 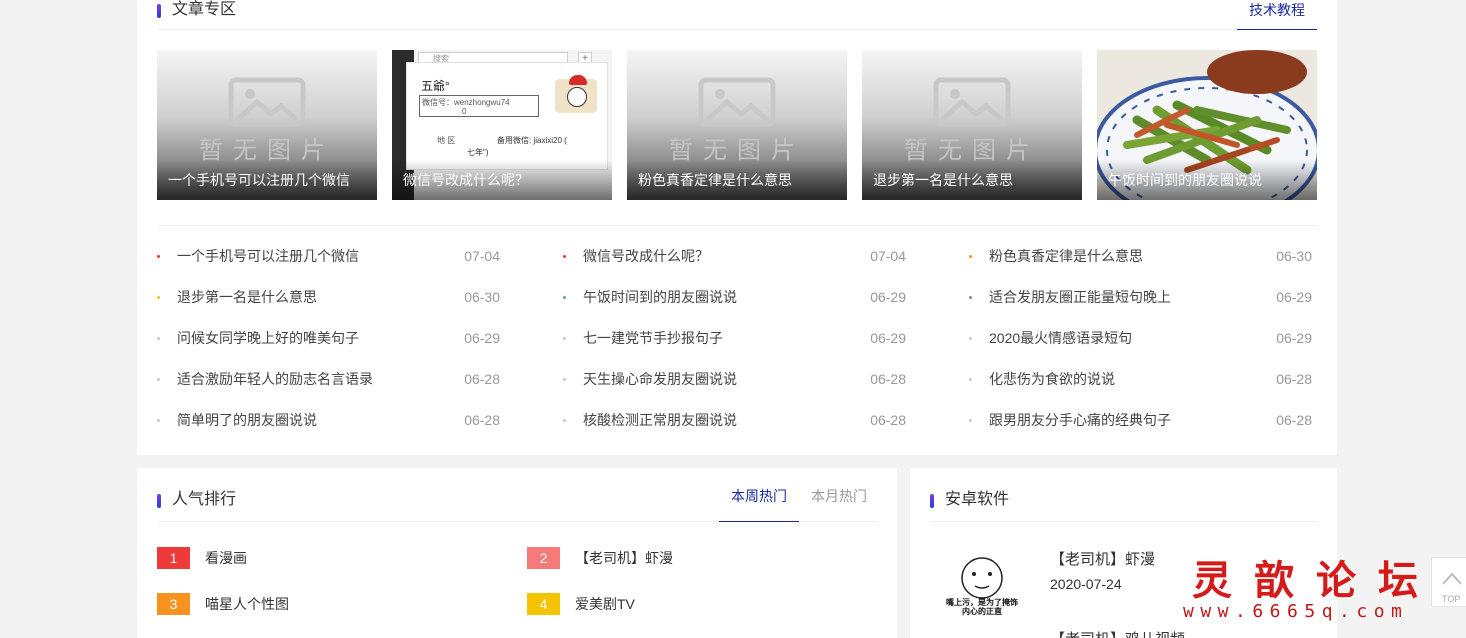 What do you see at coordinates (737, 15) in the screenshot?
I see `article-section-header: 文章专区 技术教程` at bounding box center [737, 15].